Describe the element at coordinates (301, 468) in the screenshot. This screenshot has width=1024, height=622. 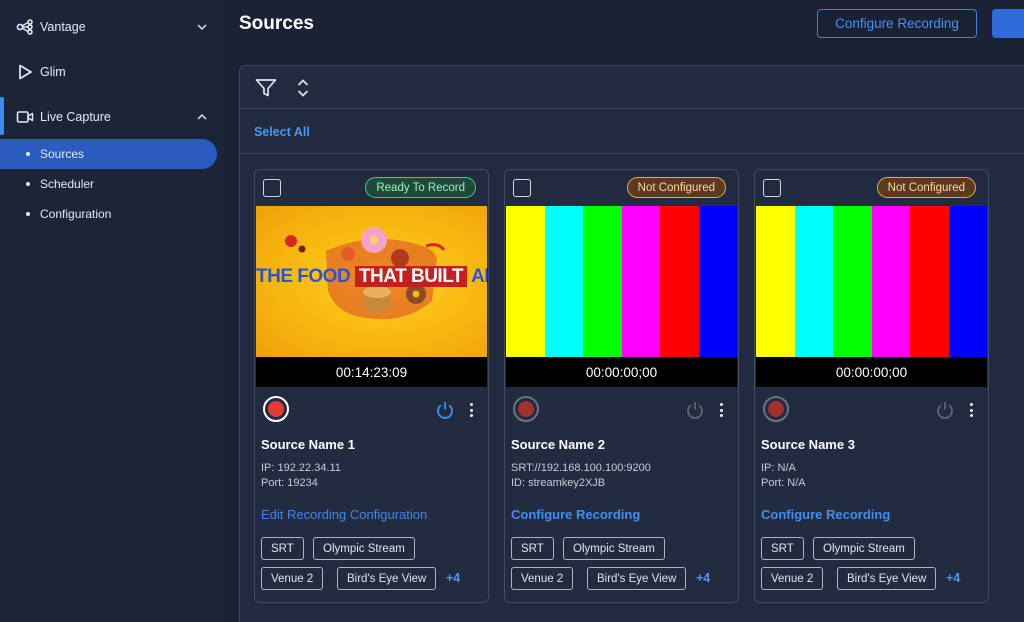
I see `source-address: IP: 192.22.34.11` at that location.